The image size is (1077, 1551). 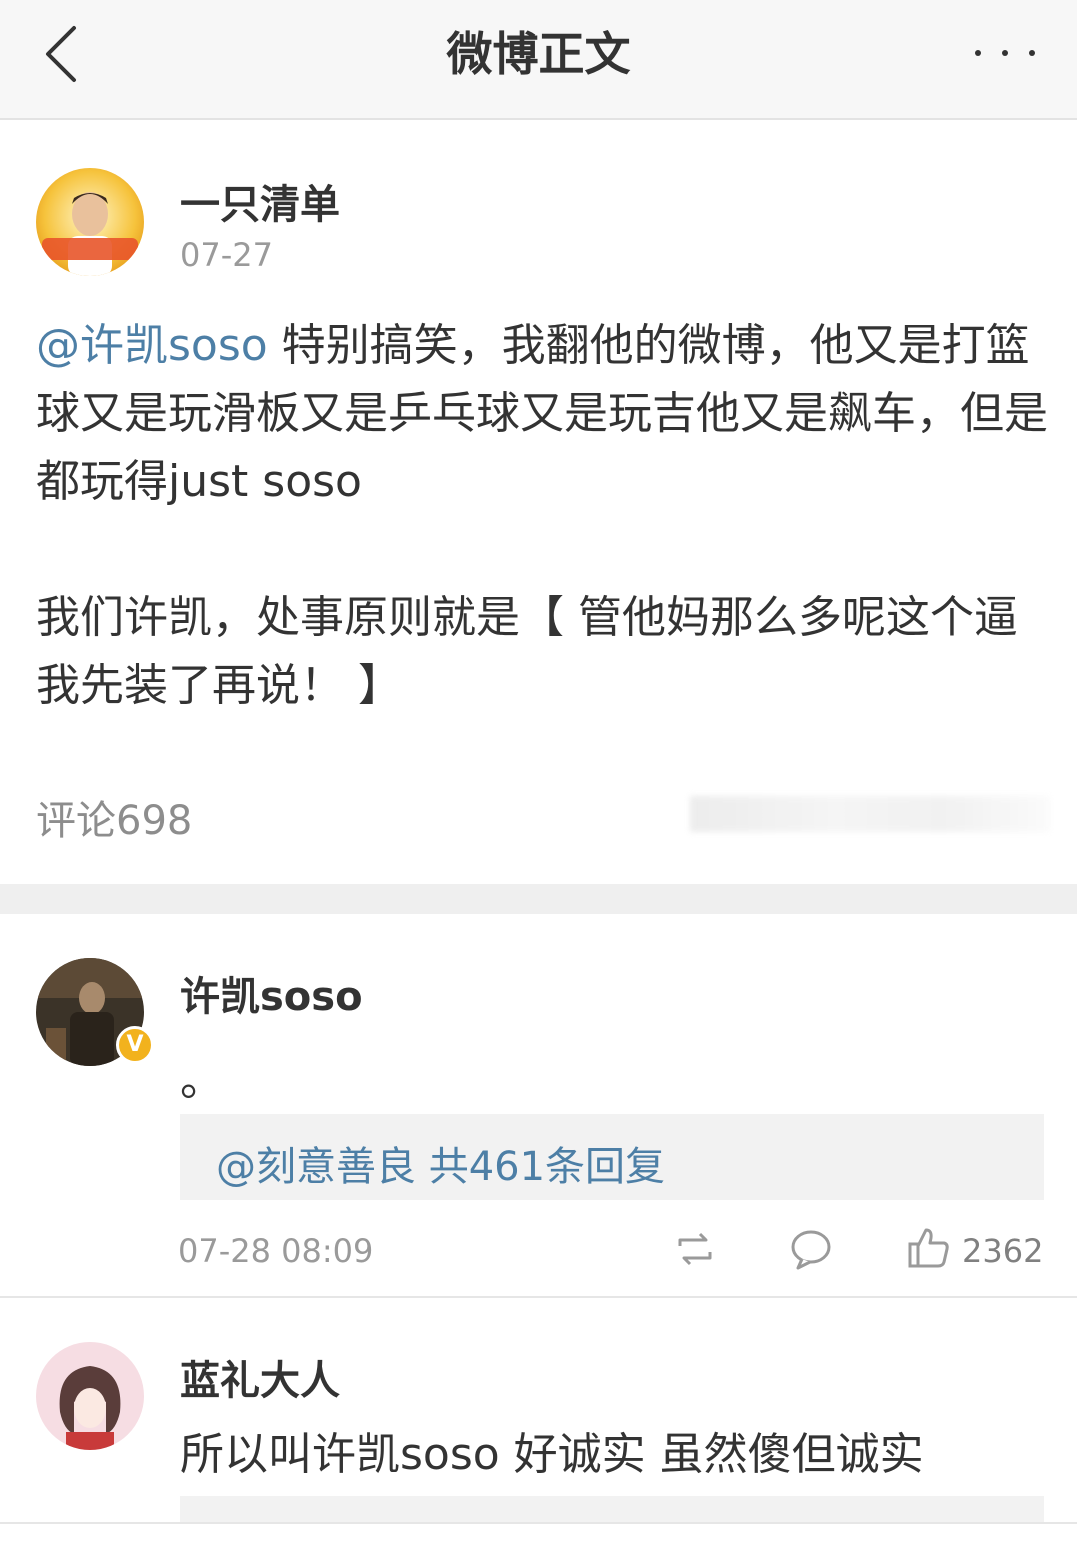 I want to click on top-navigation-bar: 微博正文, so click(x=538, y=60).